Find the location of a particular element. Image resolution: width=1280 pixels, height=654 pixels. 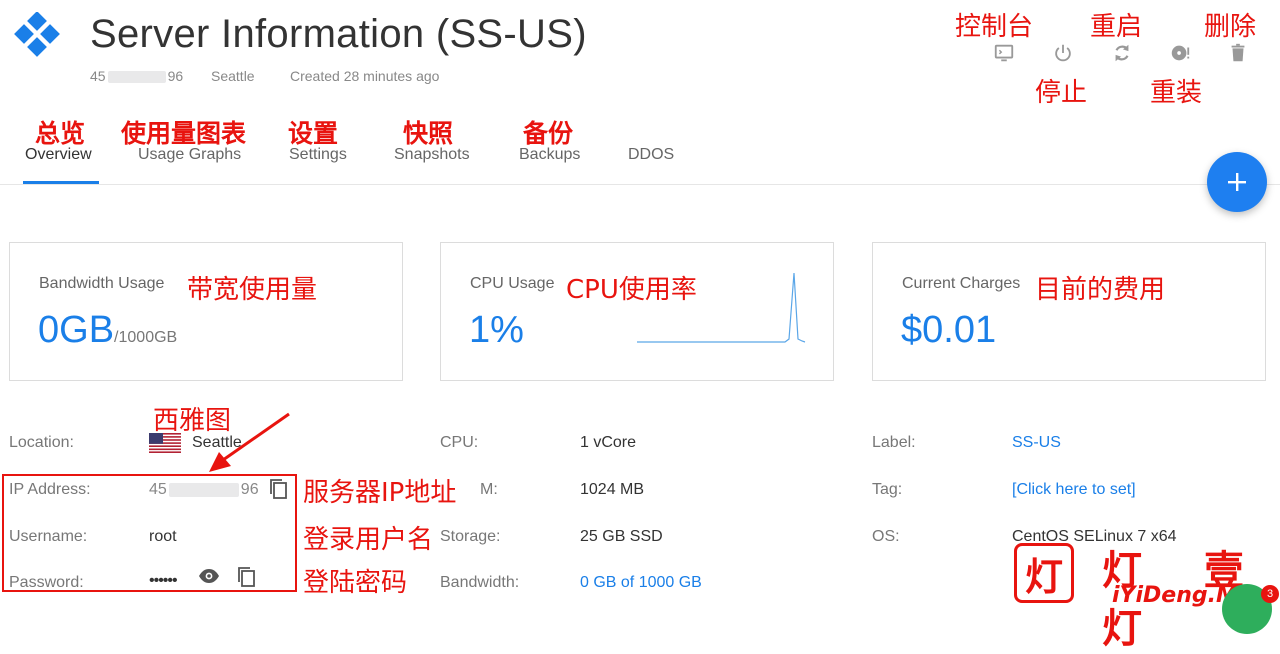

ip-address-label: IP Address: is located at coordinates (50, 489).